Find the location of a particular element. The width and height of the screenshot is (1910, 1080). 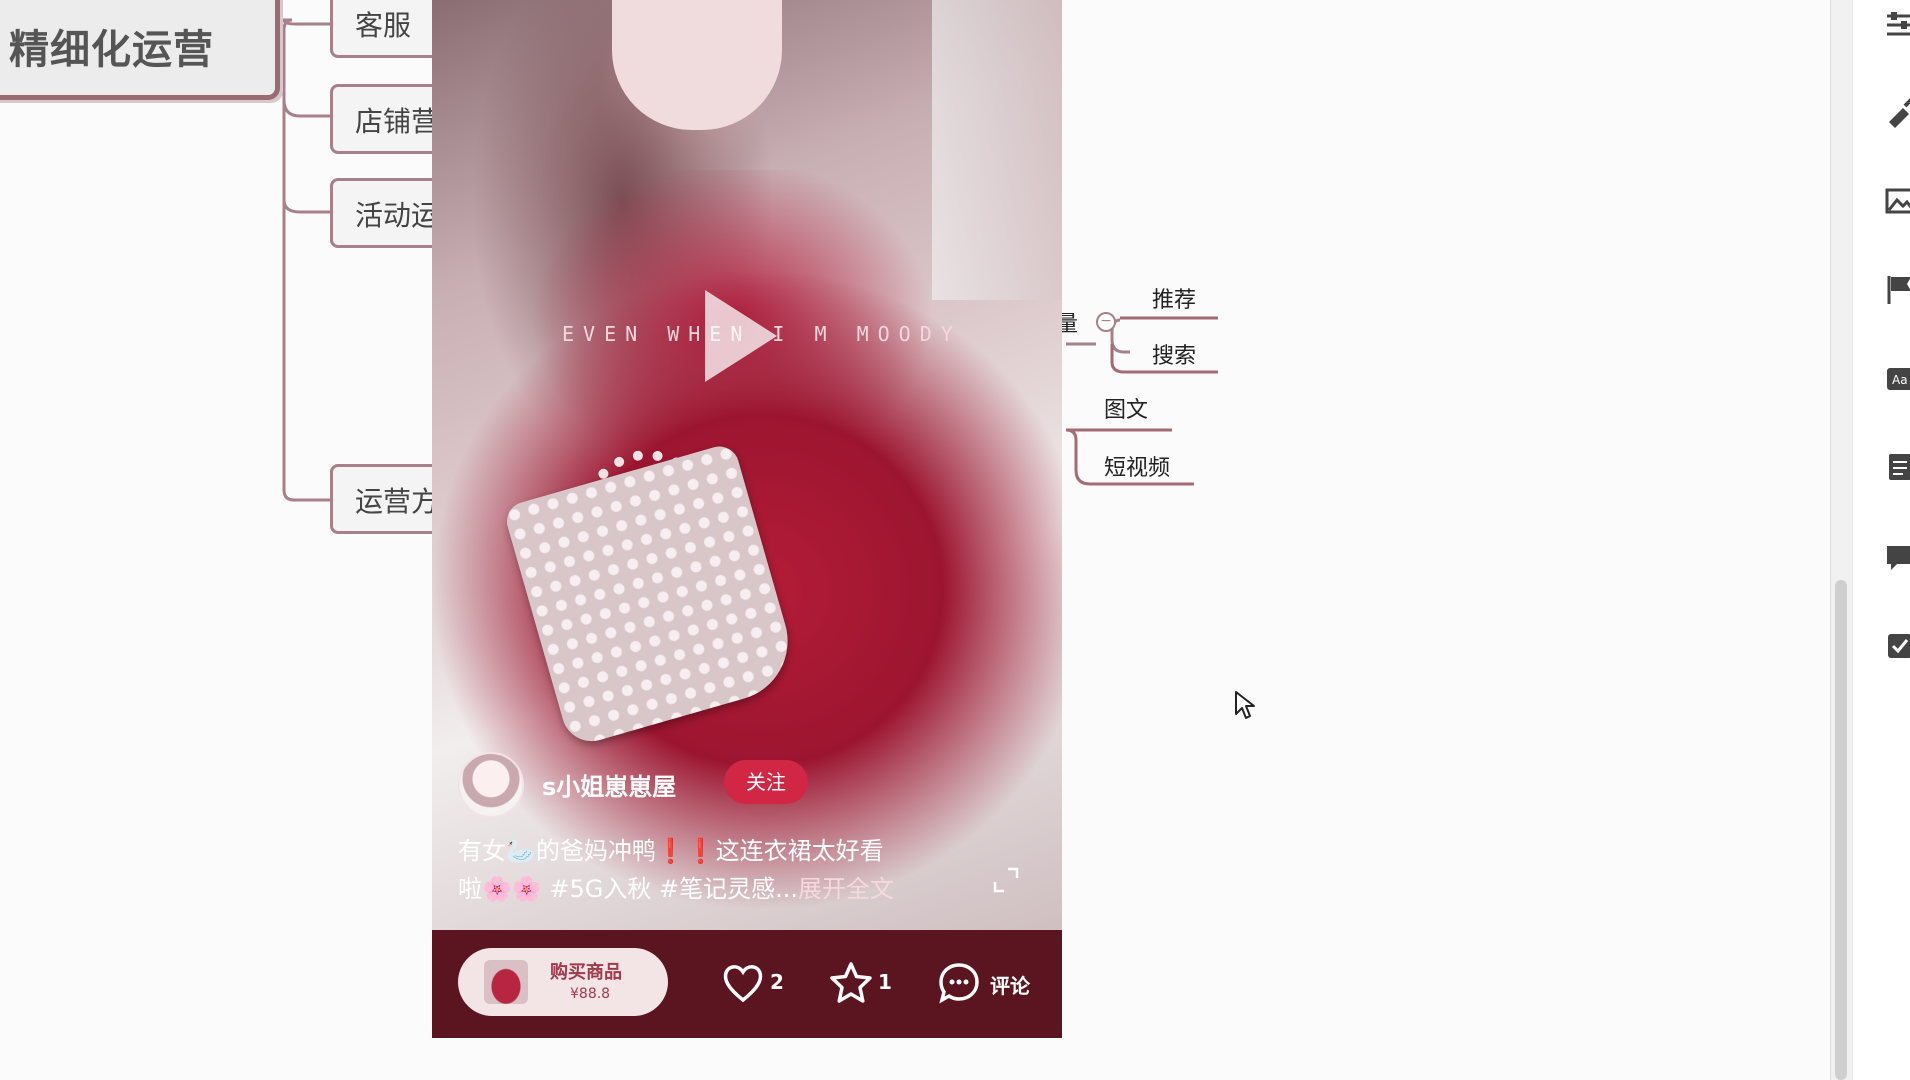

note-icon is located at coordinates (1896, 467).